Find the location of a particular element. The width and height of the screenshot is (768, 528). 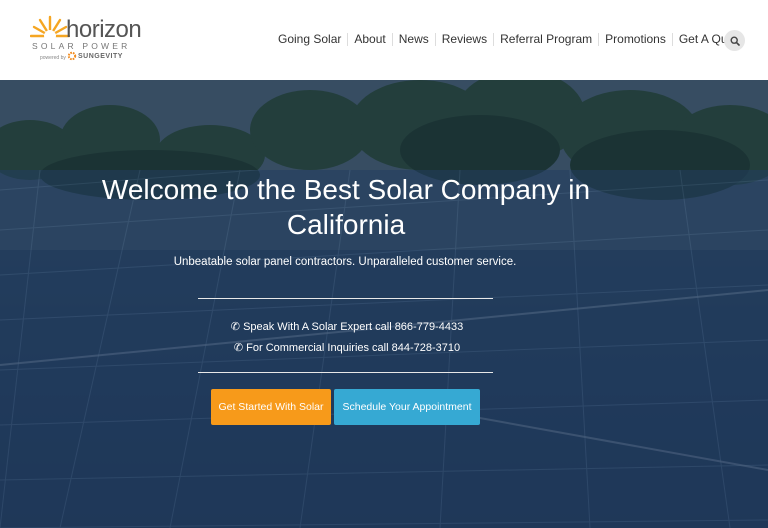

search-button is located at coordinates (734, 40).